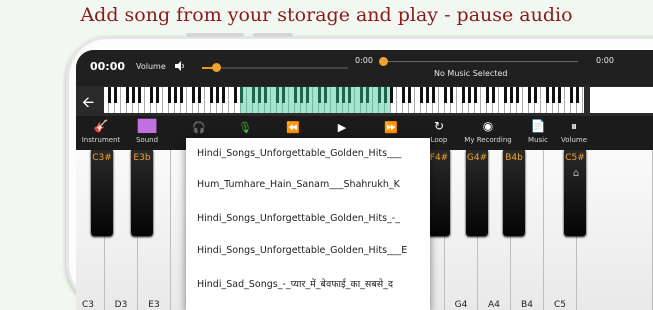 The image size is (653, 310). Describe the element at coordinates (311, 184) in the screenshot. I see `song-item: Hum_Tumhare_Hain_Sanam___Shahrukh_K` at that location.